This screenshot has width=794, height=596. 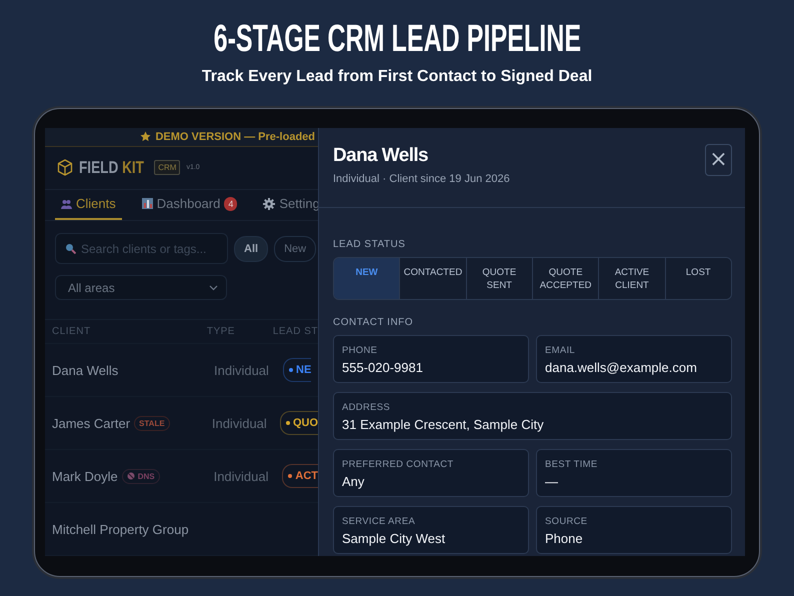 I want to click on field-label: EMAIL, so click(x=560, y=350).